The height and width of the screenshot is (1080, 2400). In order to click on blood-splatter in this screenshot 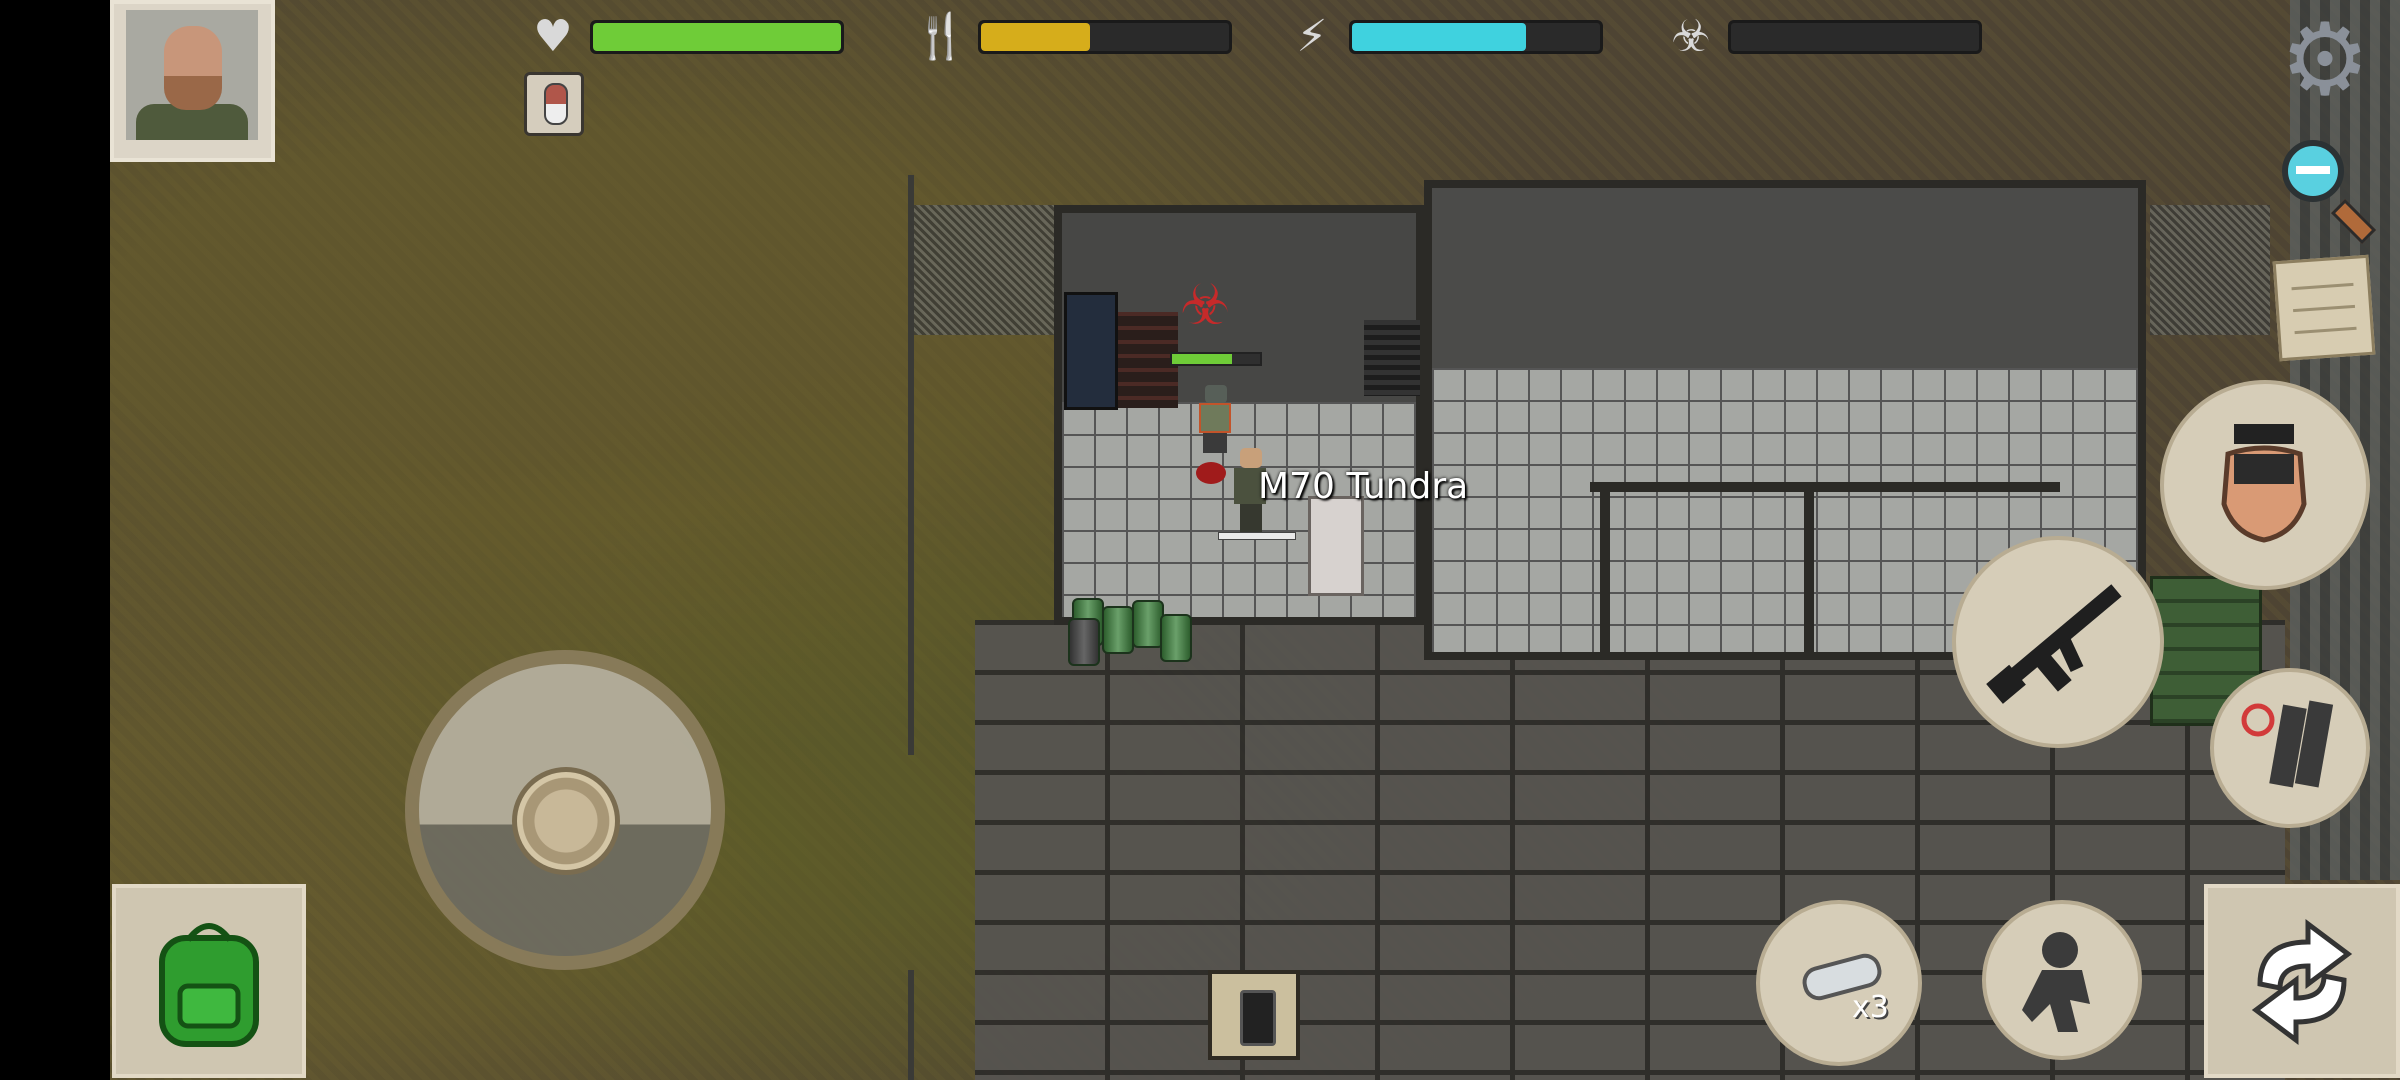, I will do `click(1211, 473)`.